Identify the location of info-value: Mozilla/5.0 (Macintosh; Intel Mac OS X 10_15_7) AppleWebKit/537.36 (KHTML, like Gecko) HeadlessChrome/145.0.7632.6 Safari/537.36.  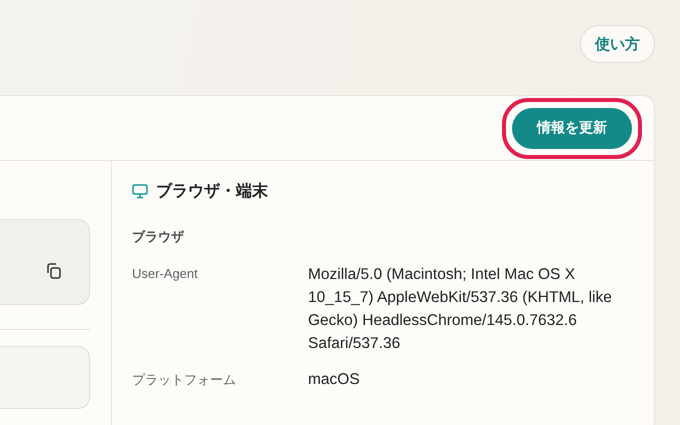
(460, 309).